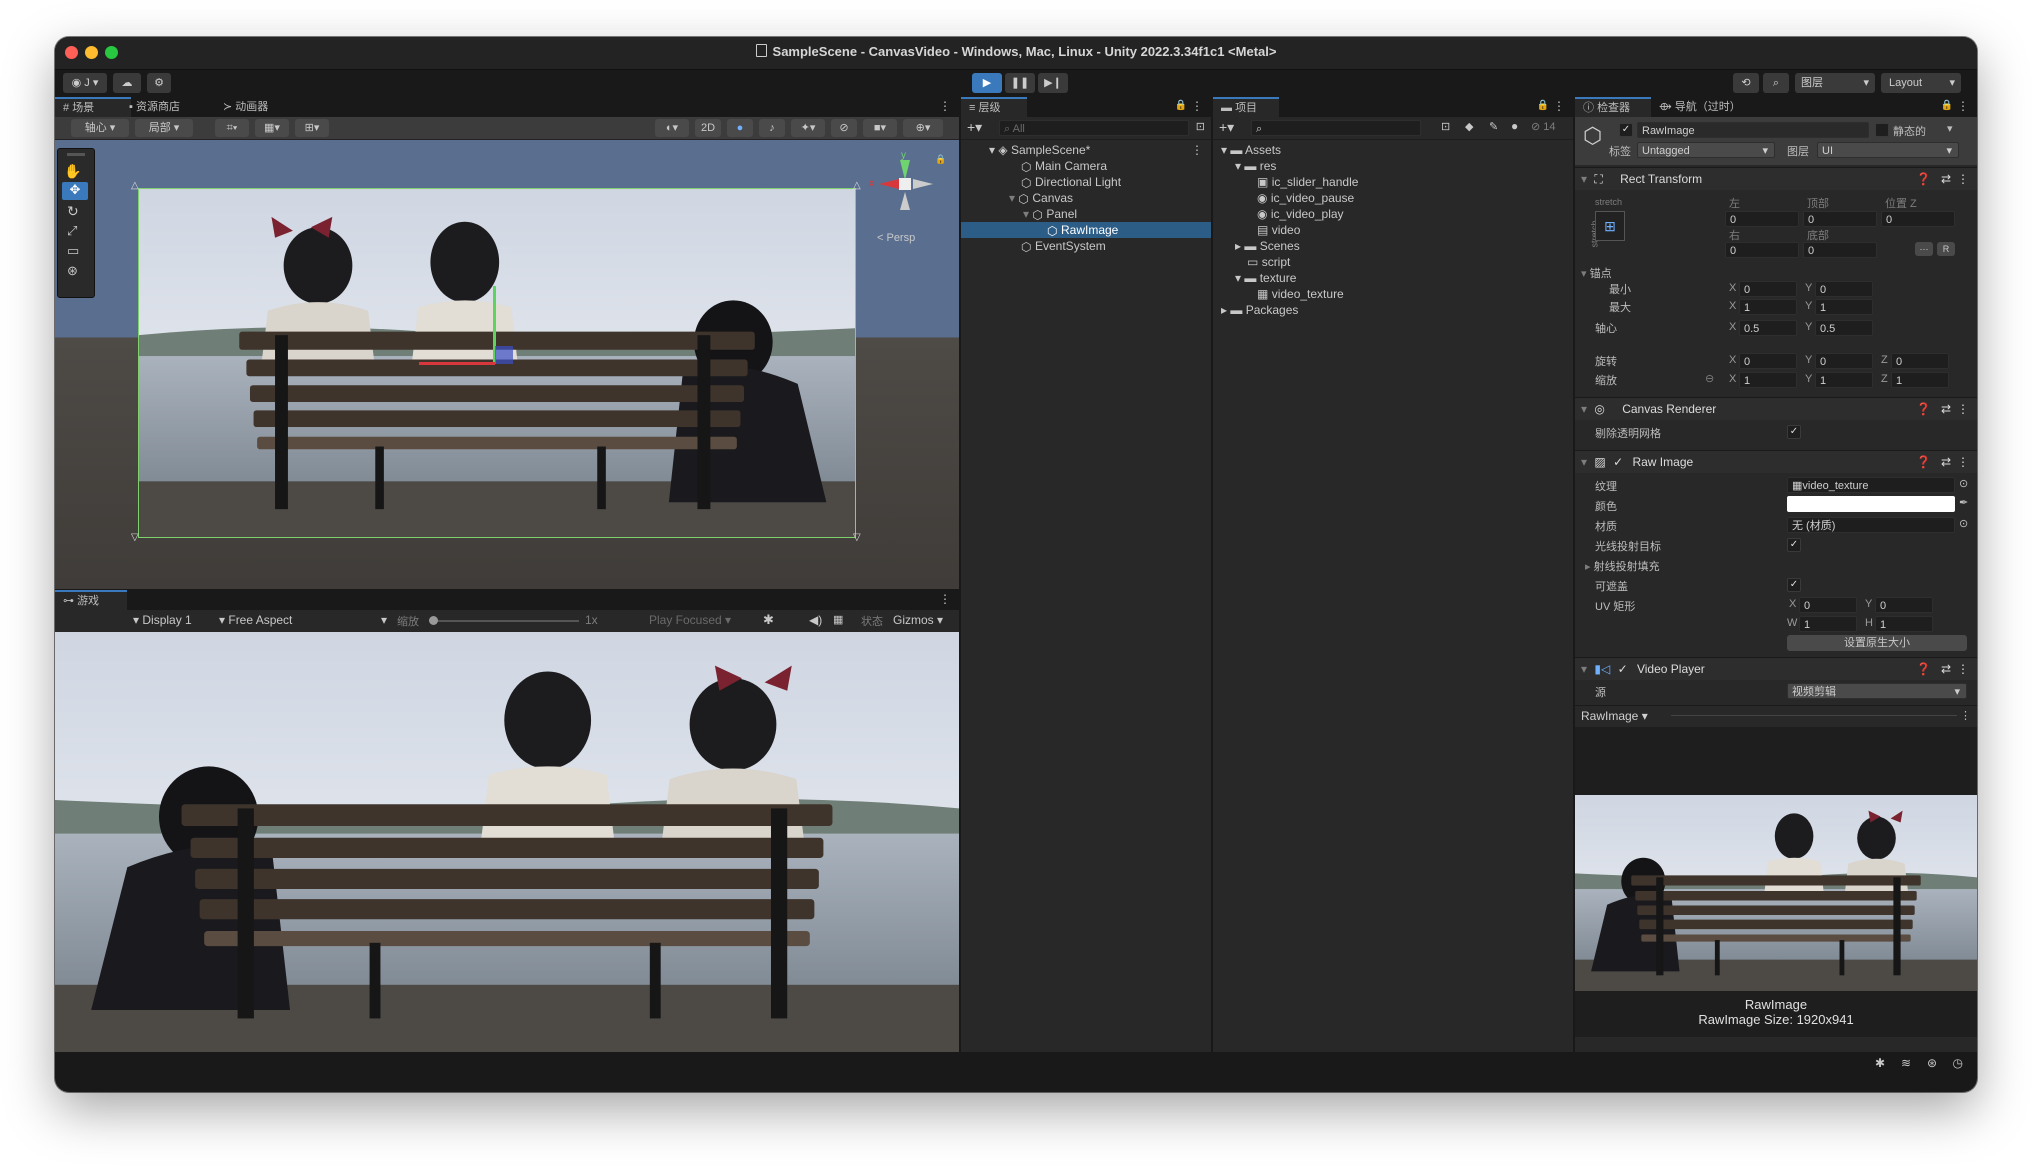 This screenshot has height=1167, width=2032. I want to click on bug-icon: ✱, so click(768, 620).